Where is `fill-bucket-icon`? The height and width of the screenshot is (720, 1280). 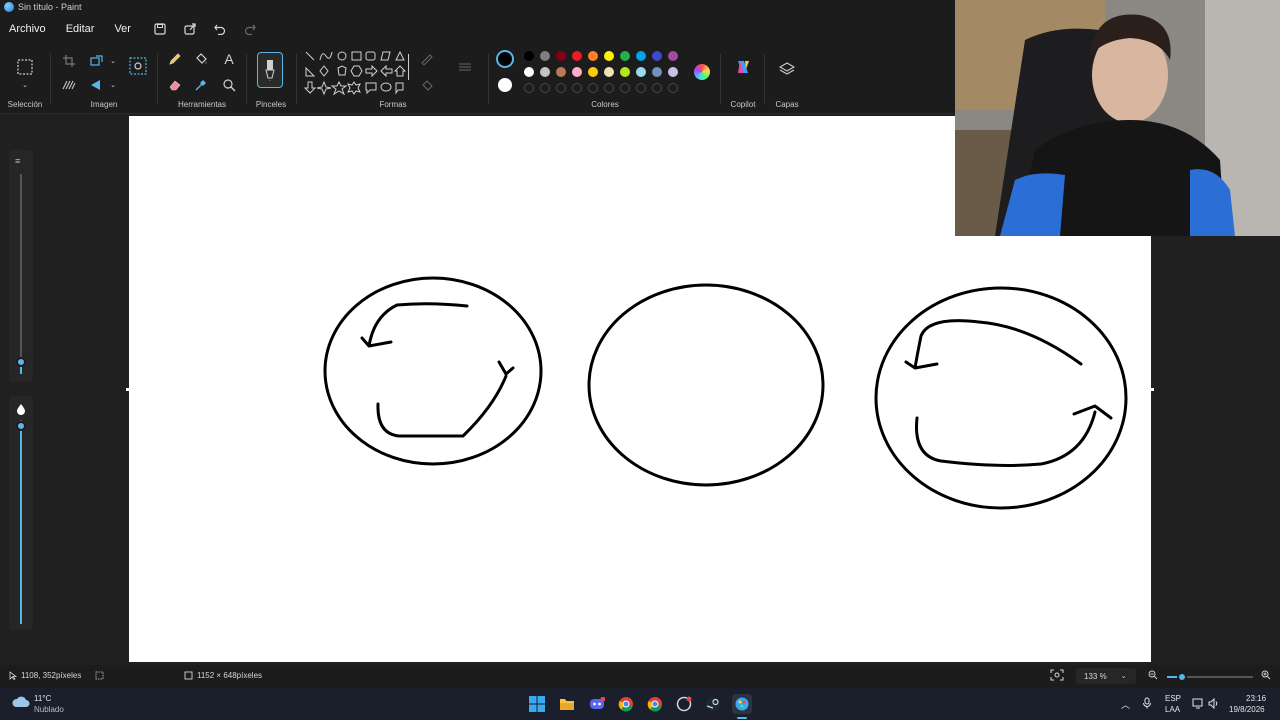
fill-bucket-icon is located at coordinates (201, 59).